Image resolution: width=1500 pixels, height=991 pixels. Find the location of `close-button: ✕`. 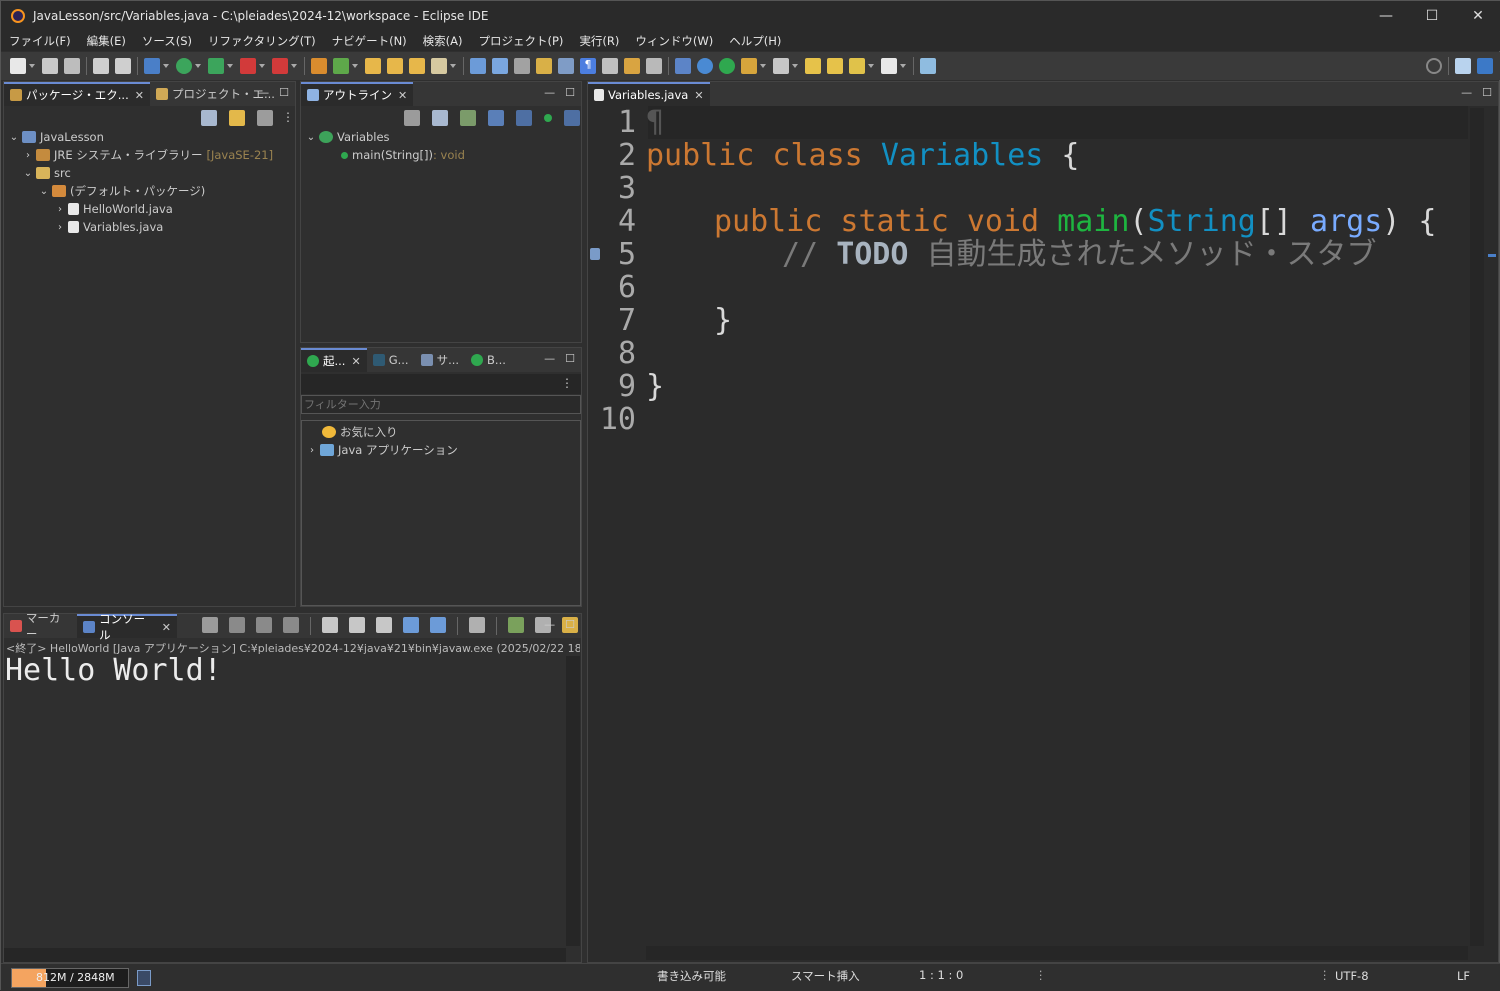

close-button: ✕ is located at coordinates (1477, 16).